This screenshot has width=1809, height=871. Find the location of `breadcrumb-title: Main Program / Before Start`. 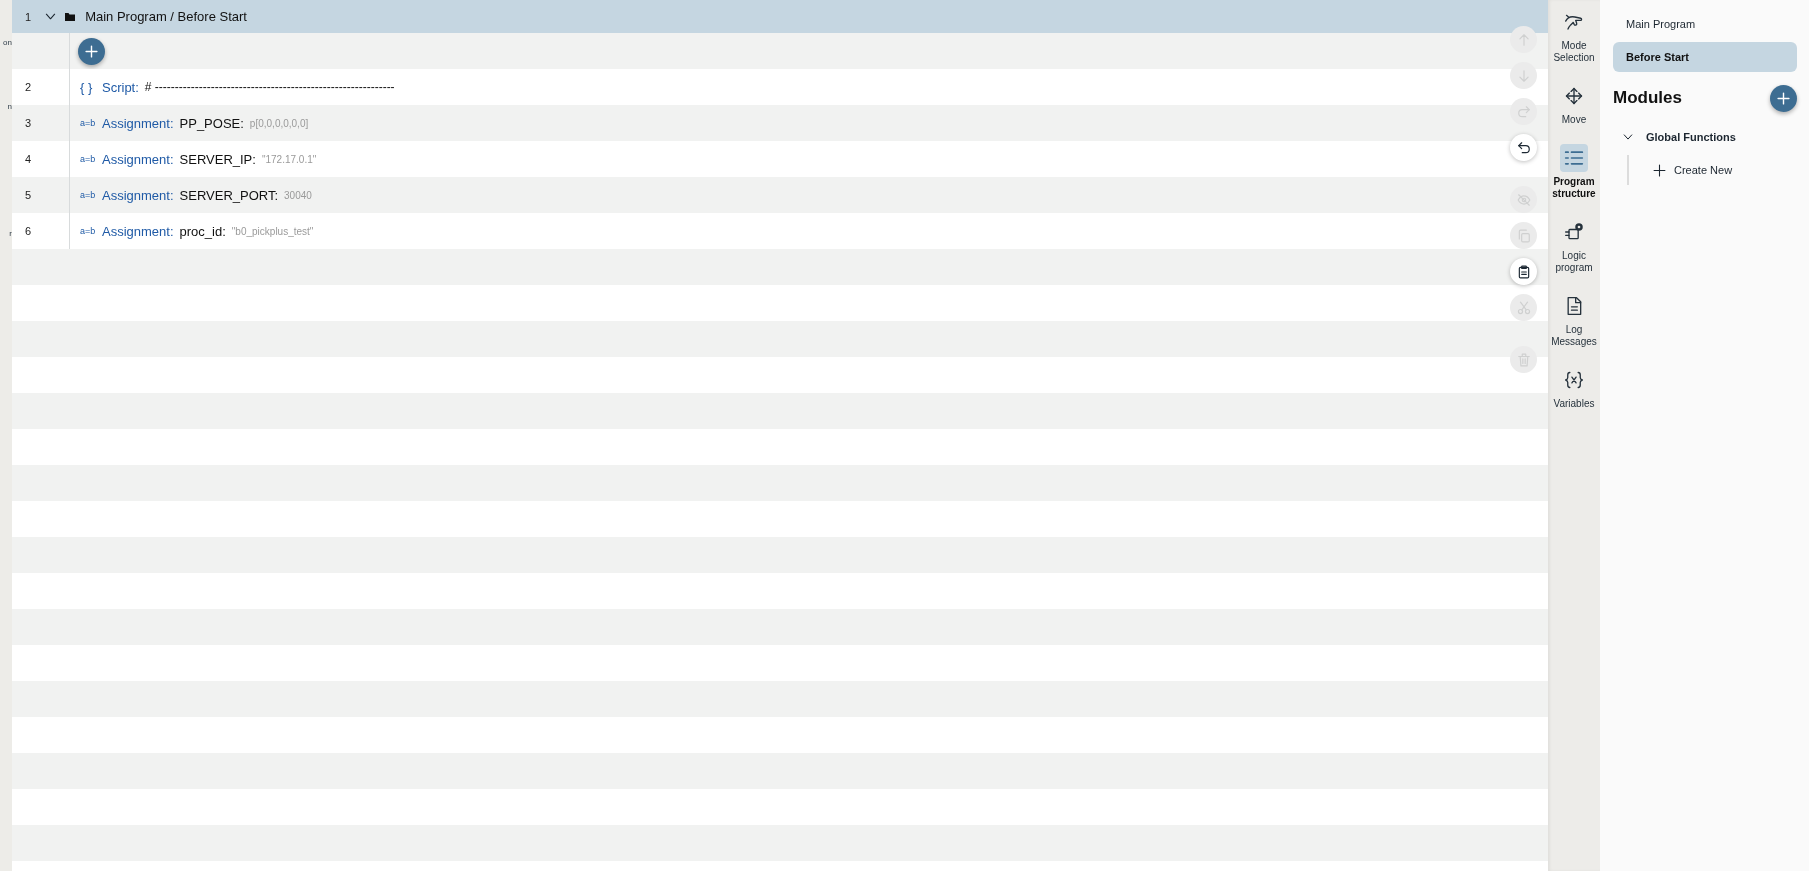

breadcrumb-title: Main Program / Before Start is located at coordinates (166, 16).